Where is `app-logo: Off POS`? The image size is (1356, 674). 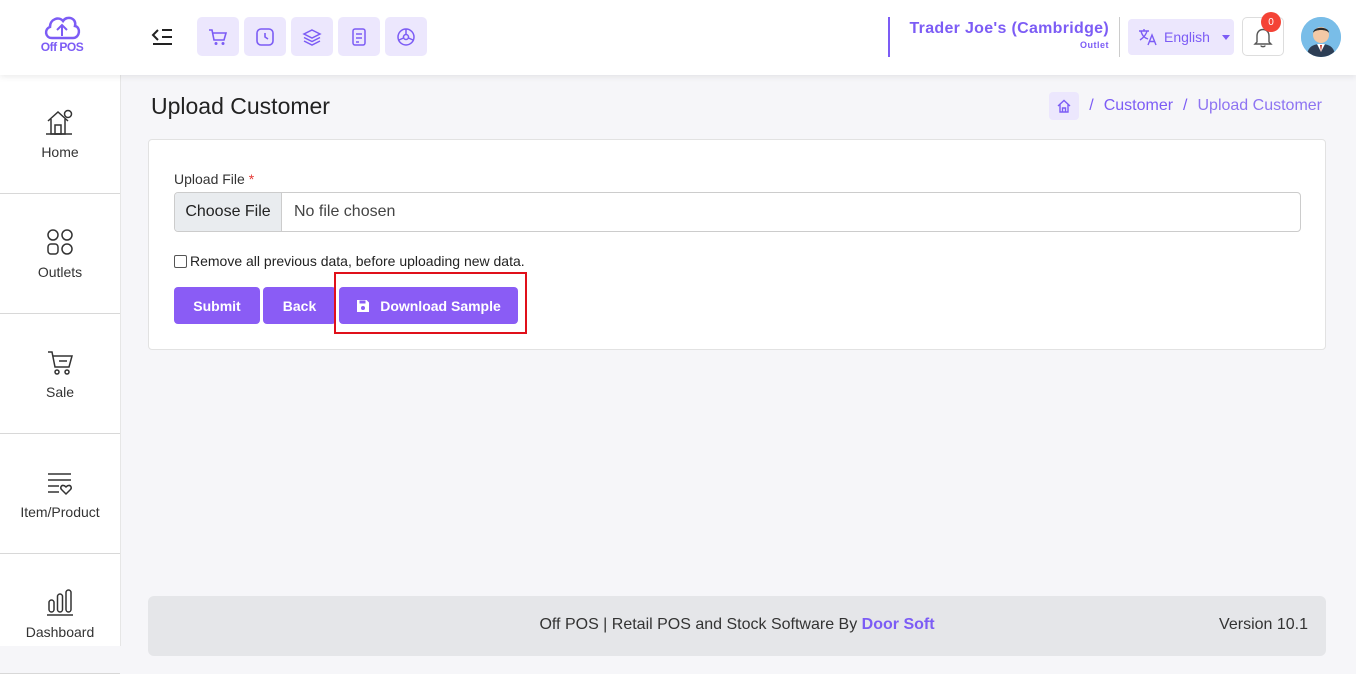
app-logo: Off POS is located at coordinates (62, 37).